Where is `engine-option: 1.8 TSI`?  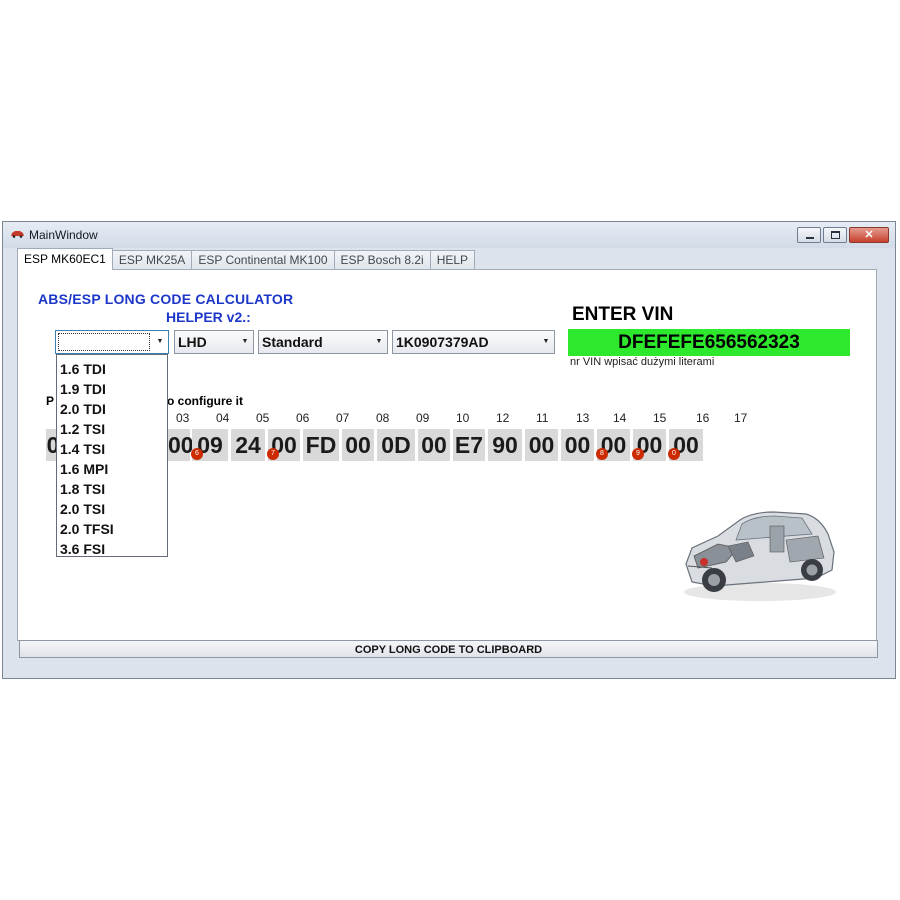
engine-option: 1.8 TSI is located at coordinates (112, 489).